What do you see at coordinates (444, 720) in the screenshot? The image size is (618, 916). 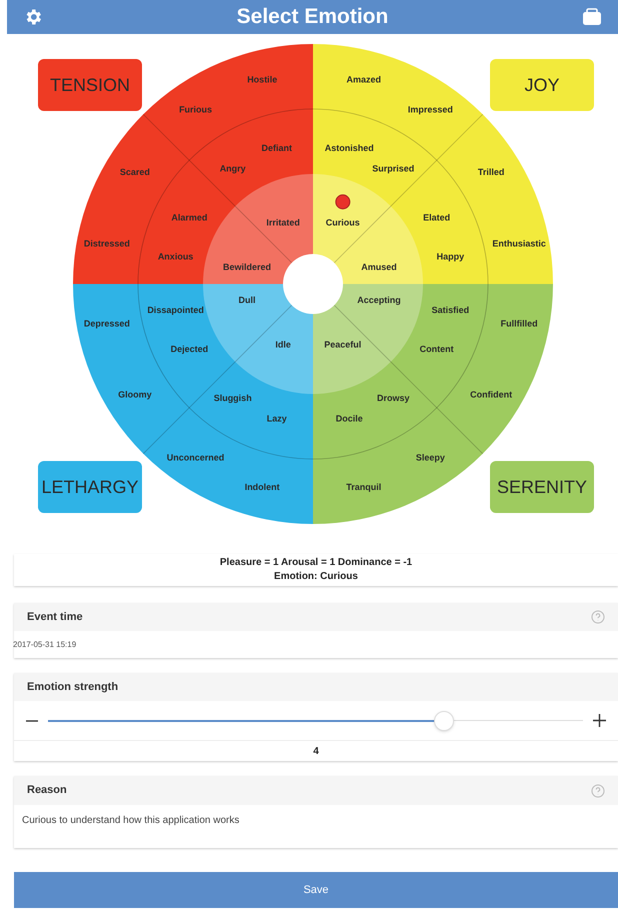 I see `slider-thumb` at bounding box center [444, 720].